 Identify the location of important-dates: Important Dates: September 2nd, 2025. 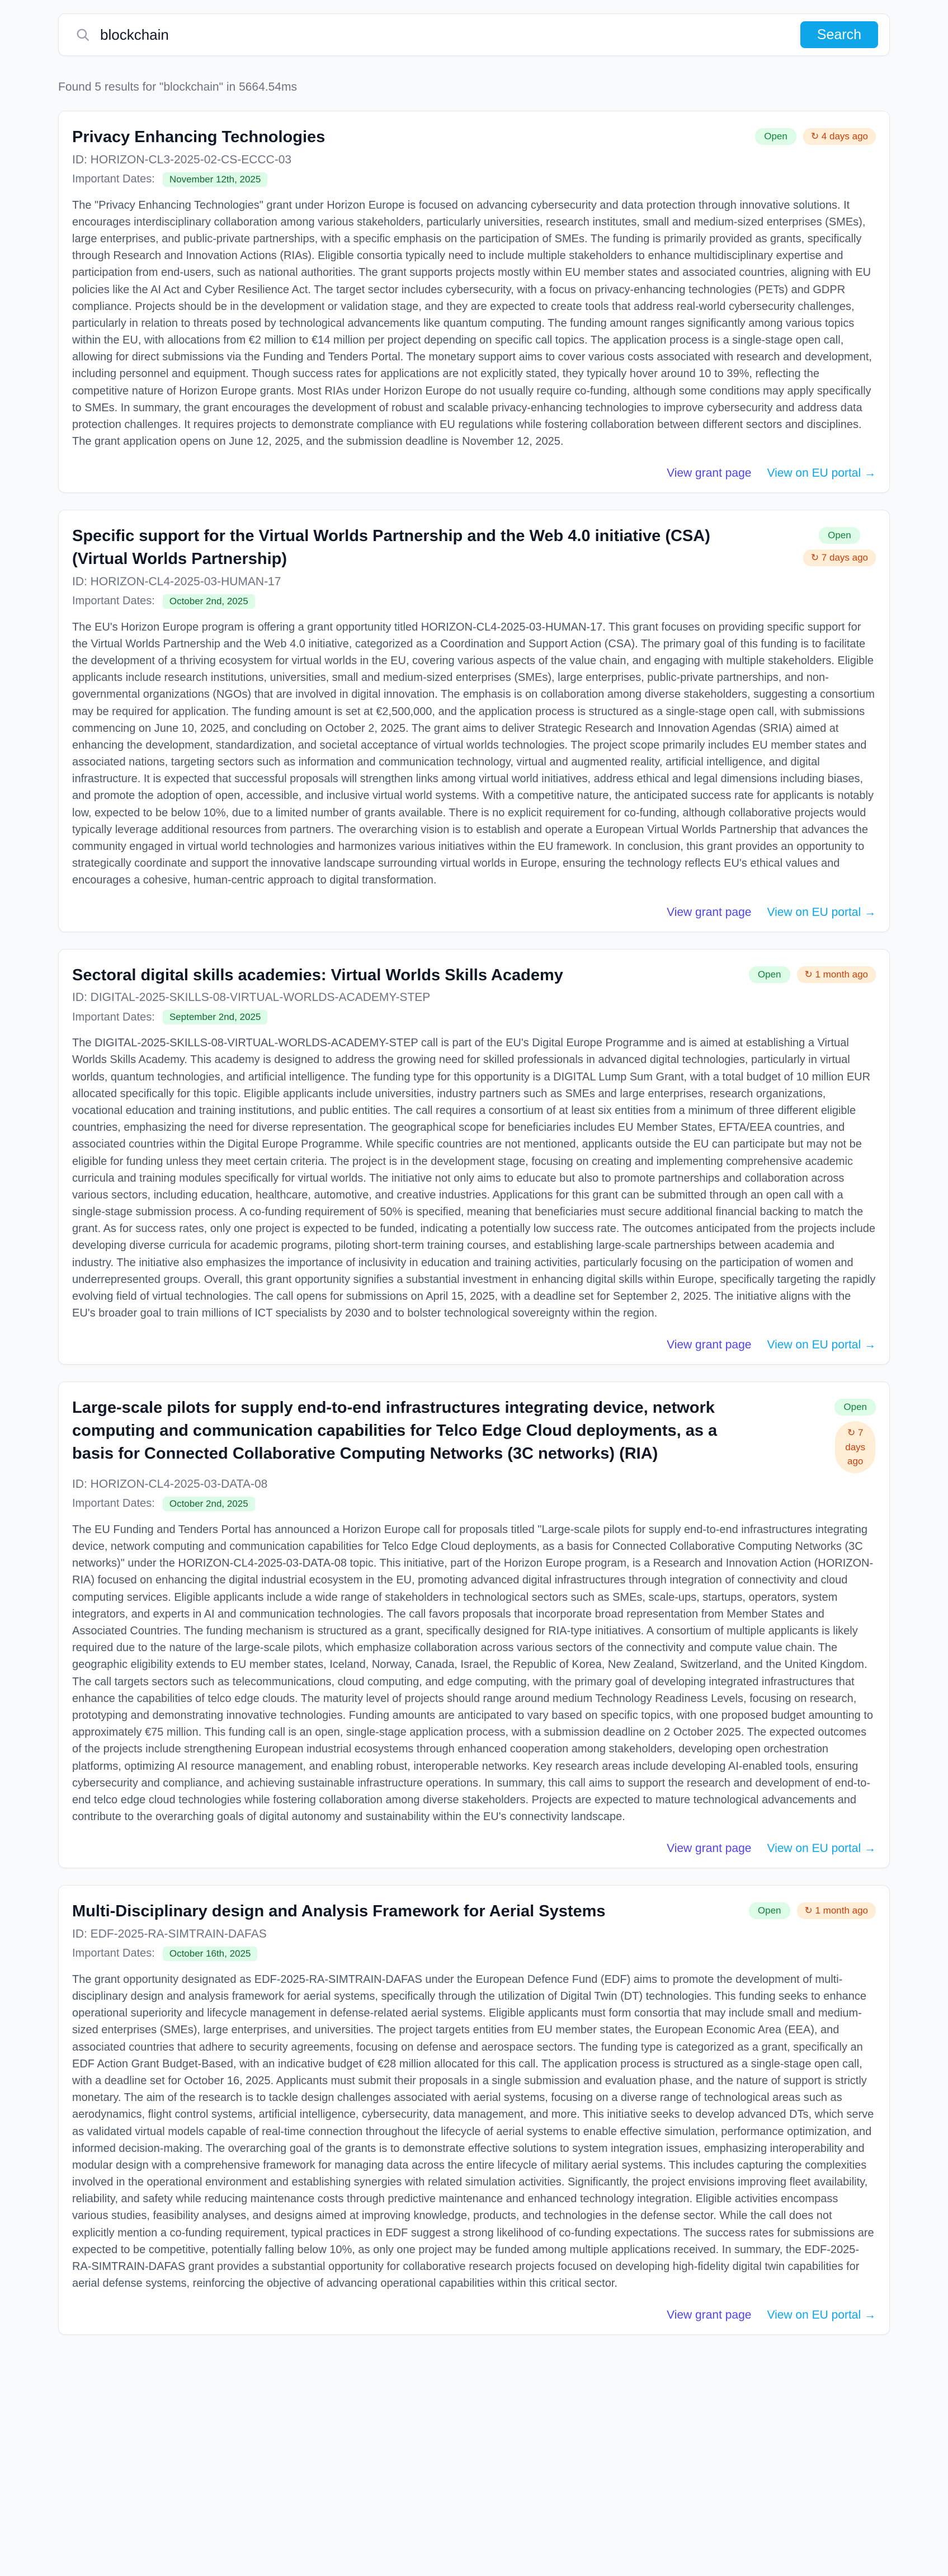
(474, 1017).